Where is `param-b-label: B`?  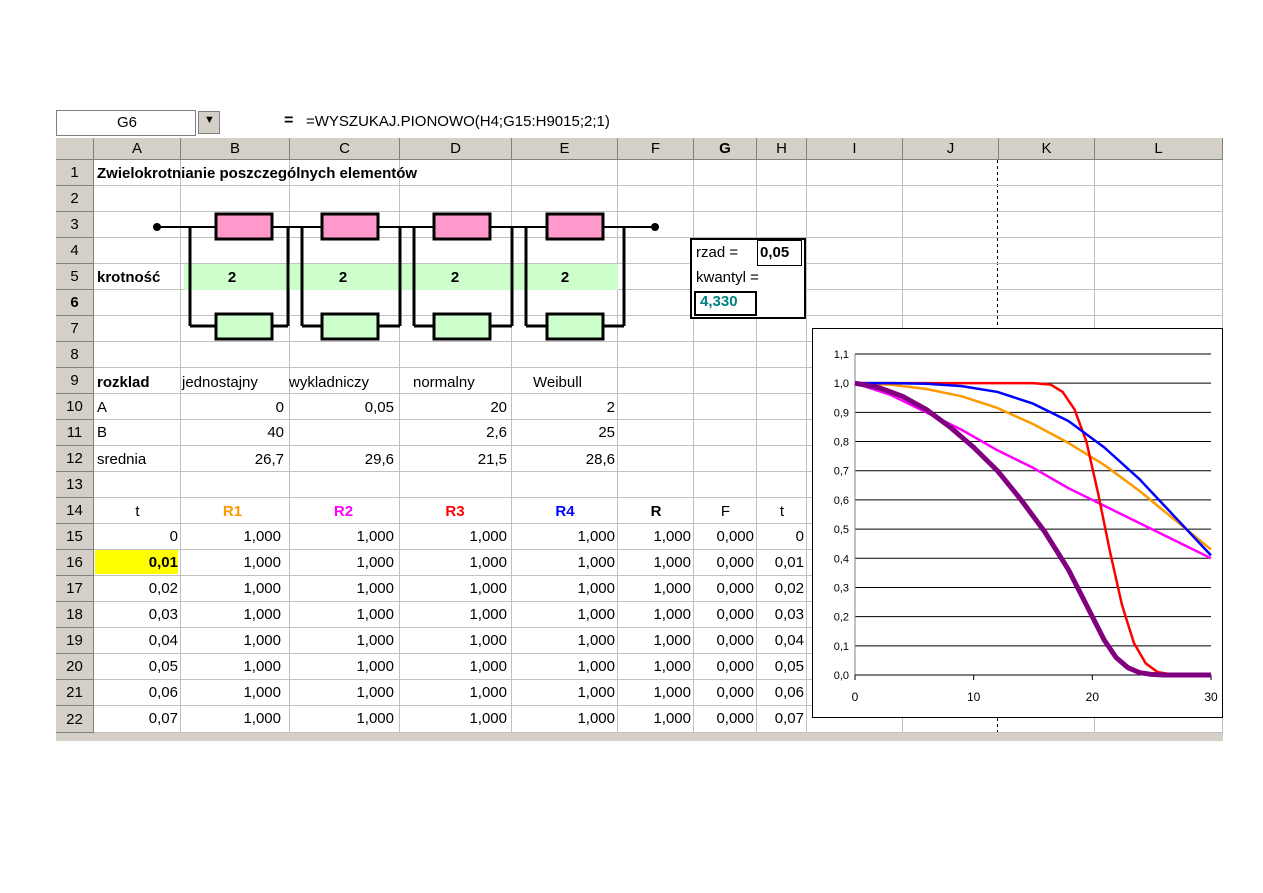 param-b-label: B is located at coordinates (102, 432).